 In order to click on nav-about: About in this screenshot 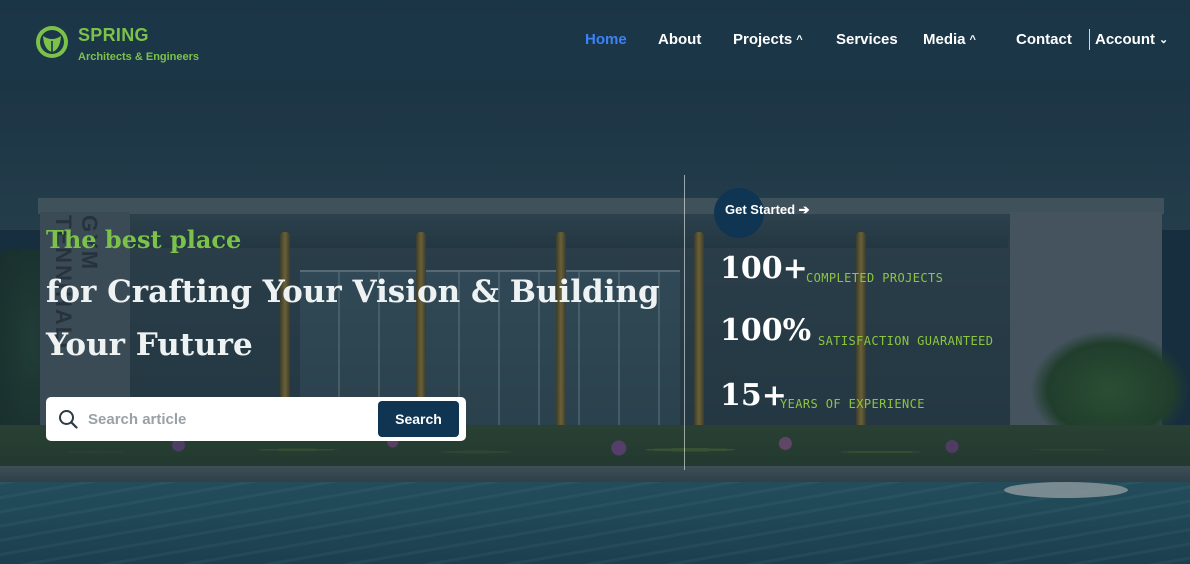, I will do `click(679, 39)`.